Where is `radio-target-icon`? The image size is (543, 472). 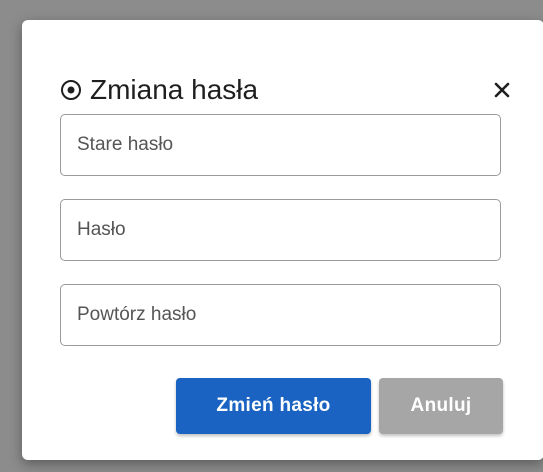
radio-target-icon is located at coordinates (71, 90).